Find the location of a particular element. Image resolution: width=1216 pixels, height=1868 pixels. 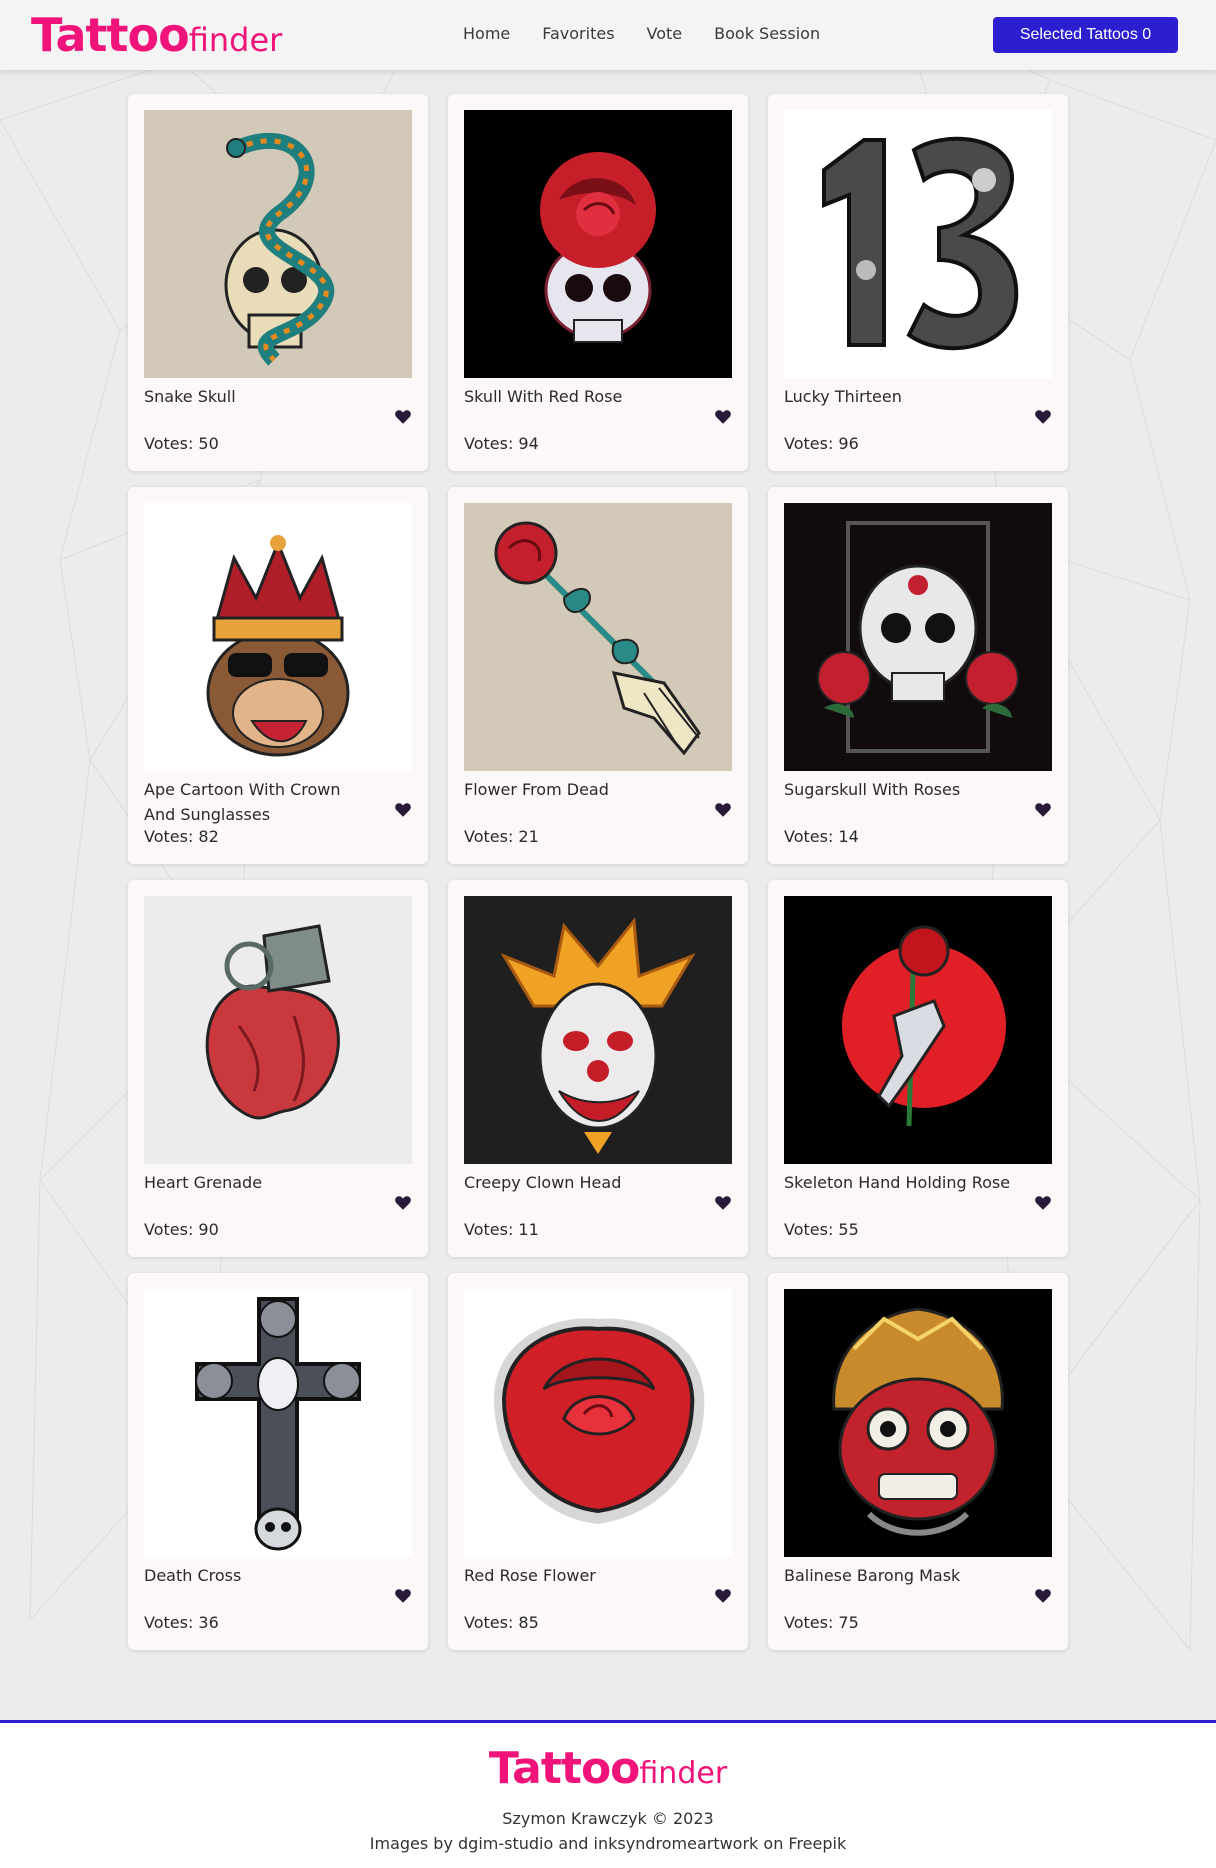

tattoo-card: Creepy Clown Head Votes: 11 is located at coordinates (598, 1068).